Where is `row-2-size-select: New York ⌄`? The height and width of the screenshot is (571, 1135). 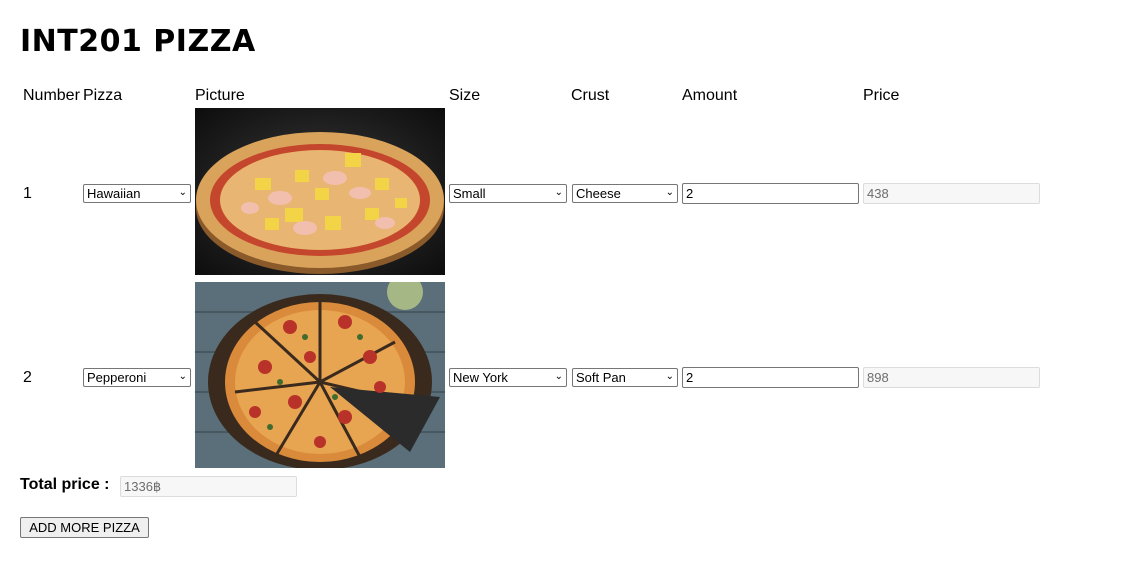
row-2-size-select: New York ⌄ is located at coordinates (508, 377).